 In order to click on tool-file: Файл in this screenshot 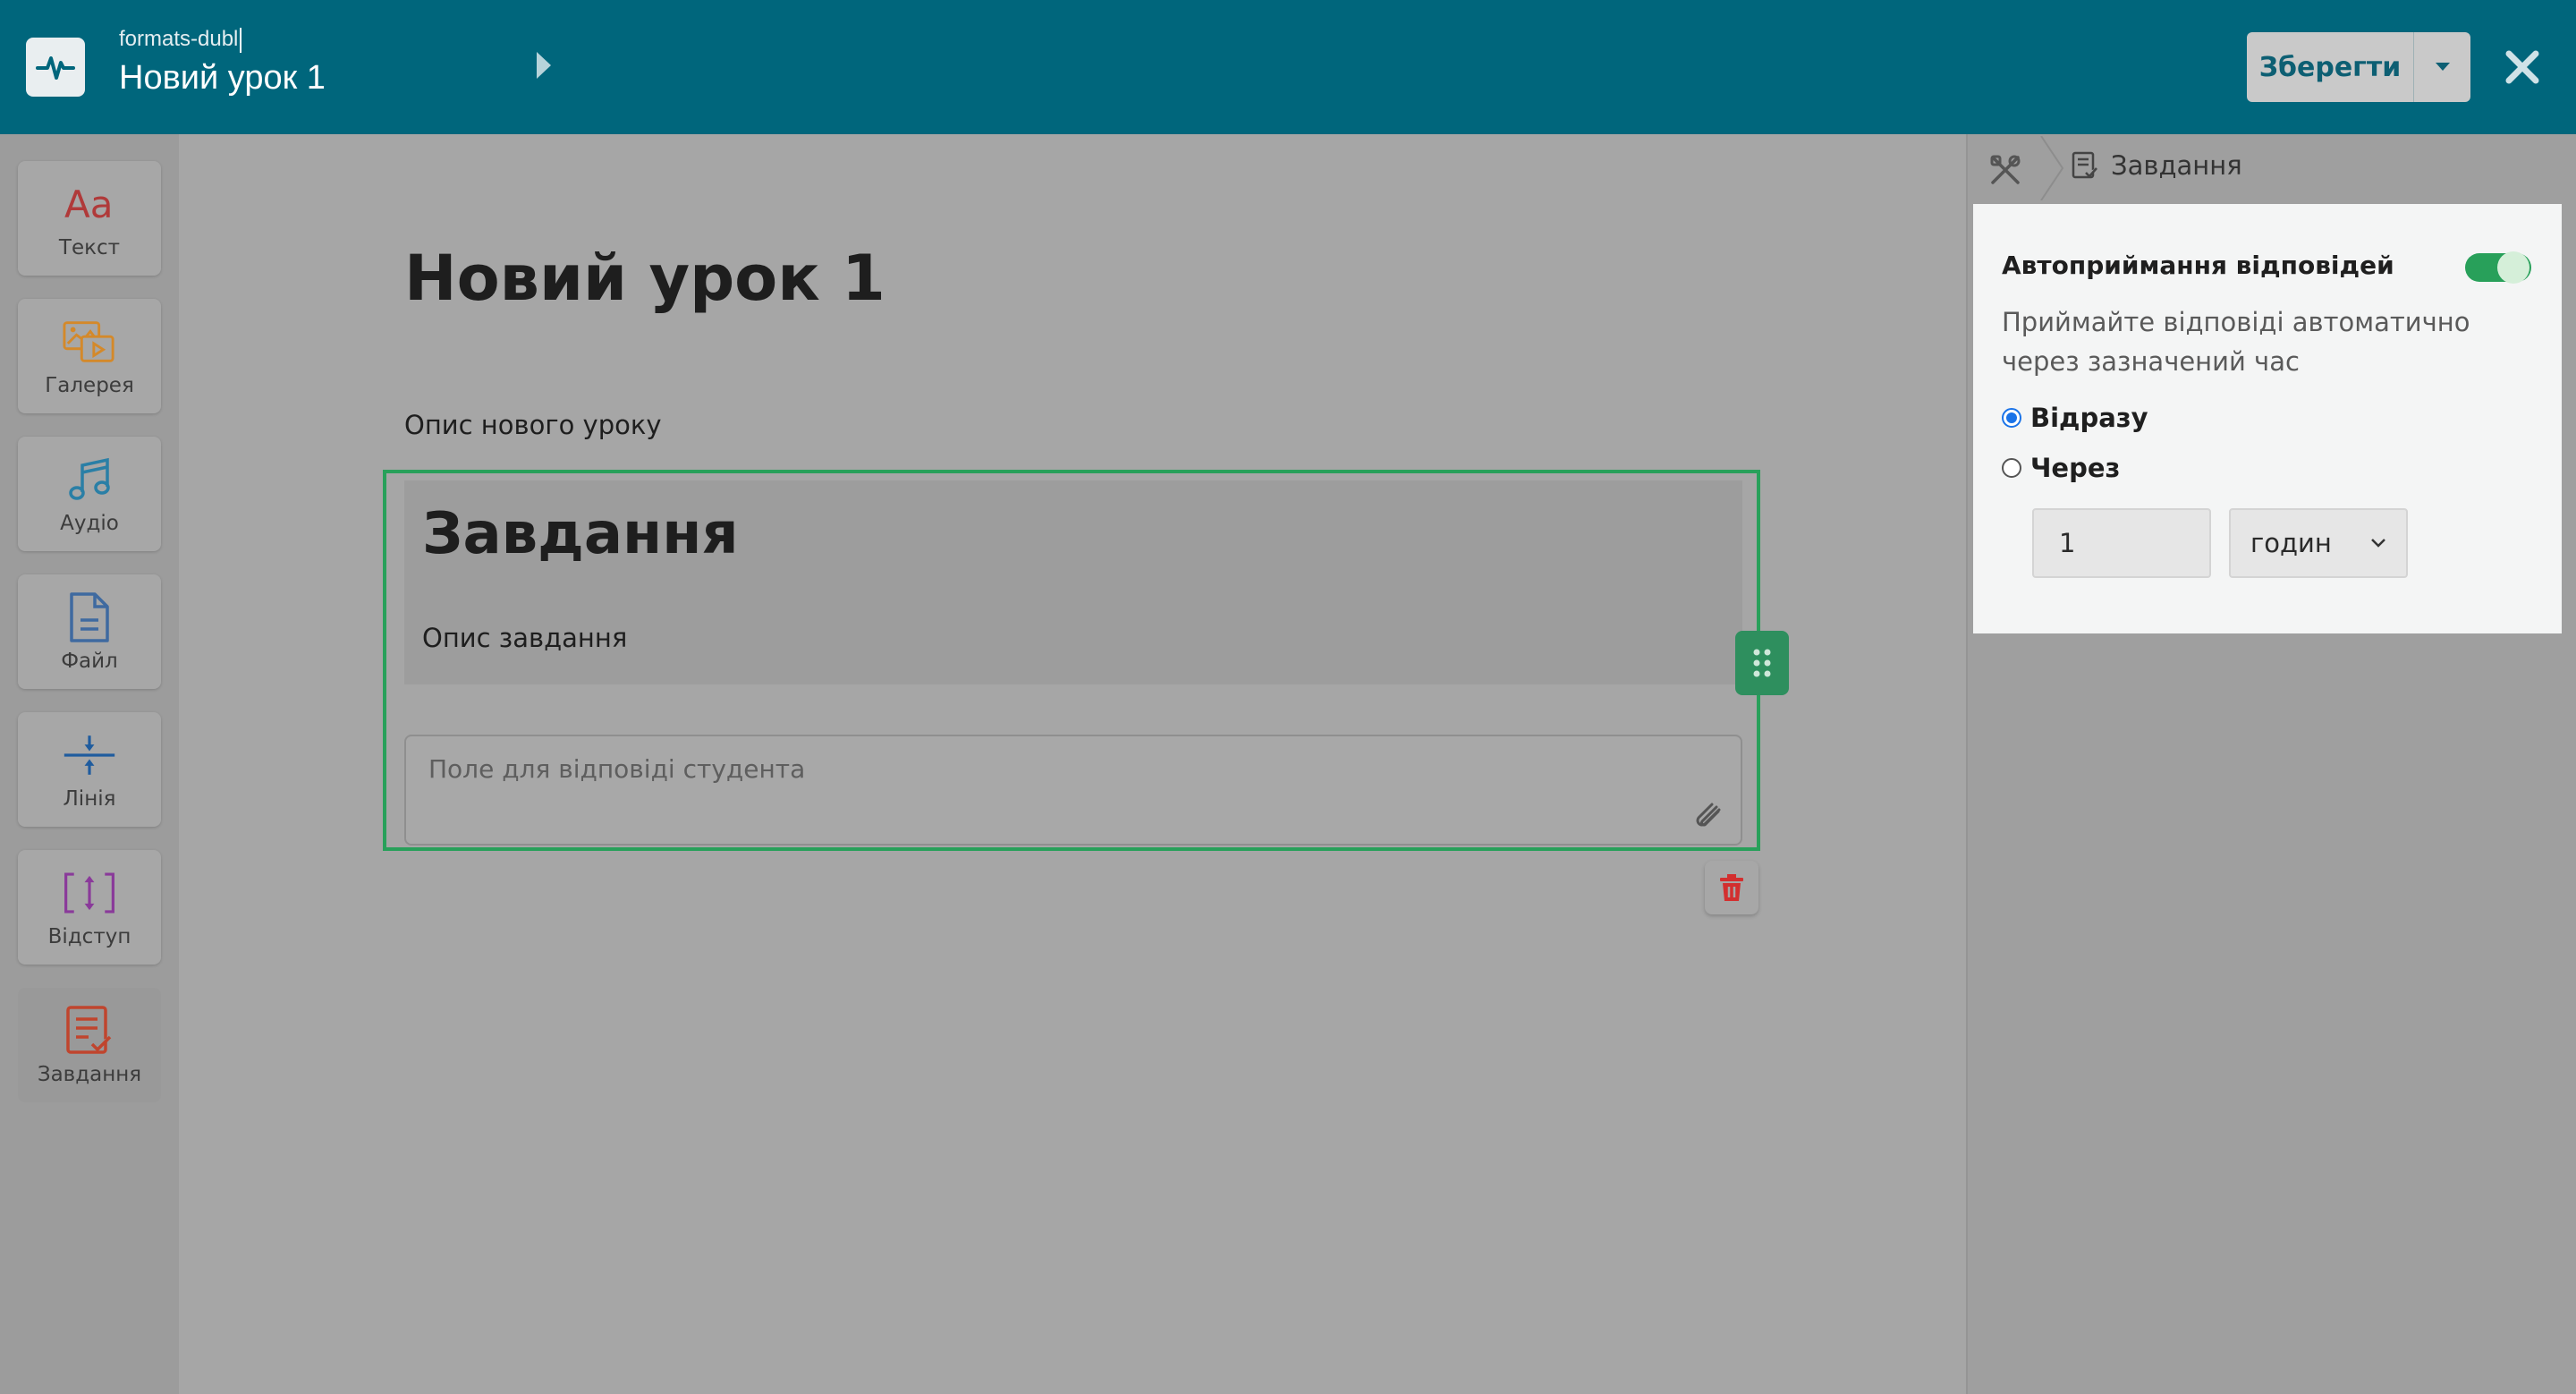, I will do `click(89, 631)`.